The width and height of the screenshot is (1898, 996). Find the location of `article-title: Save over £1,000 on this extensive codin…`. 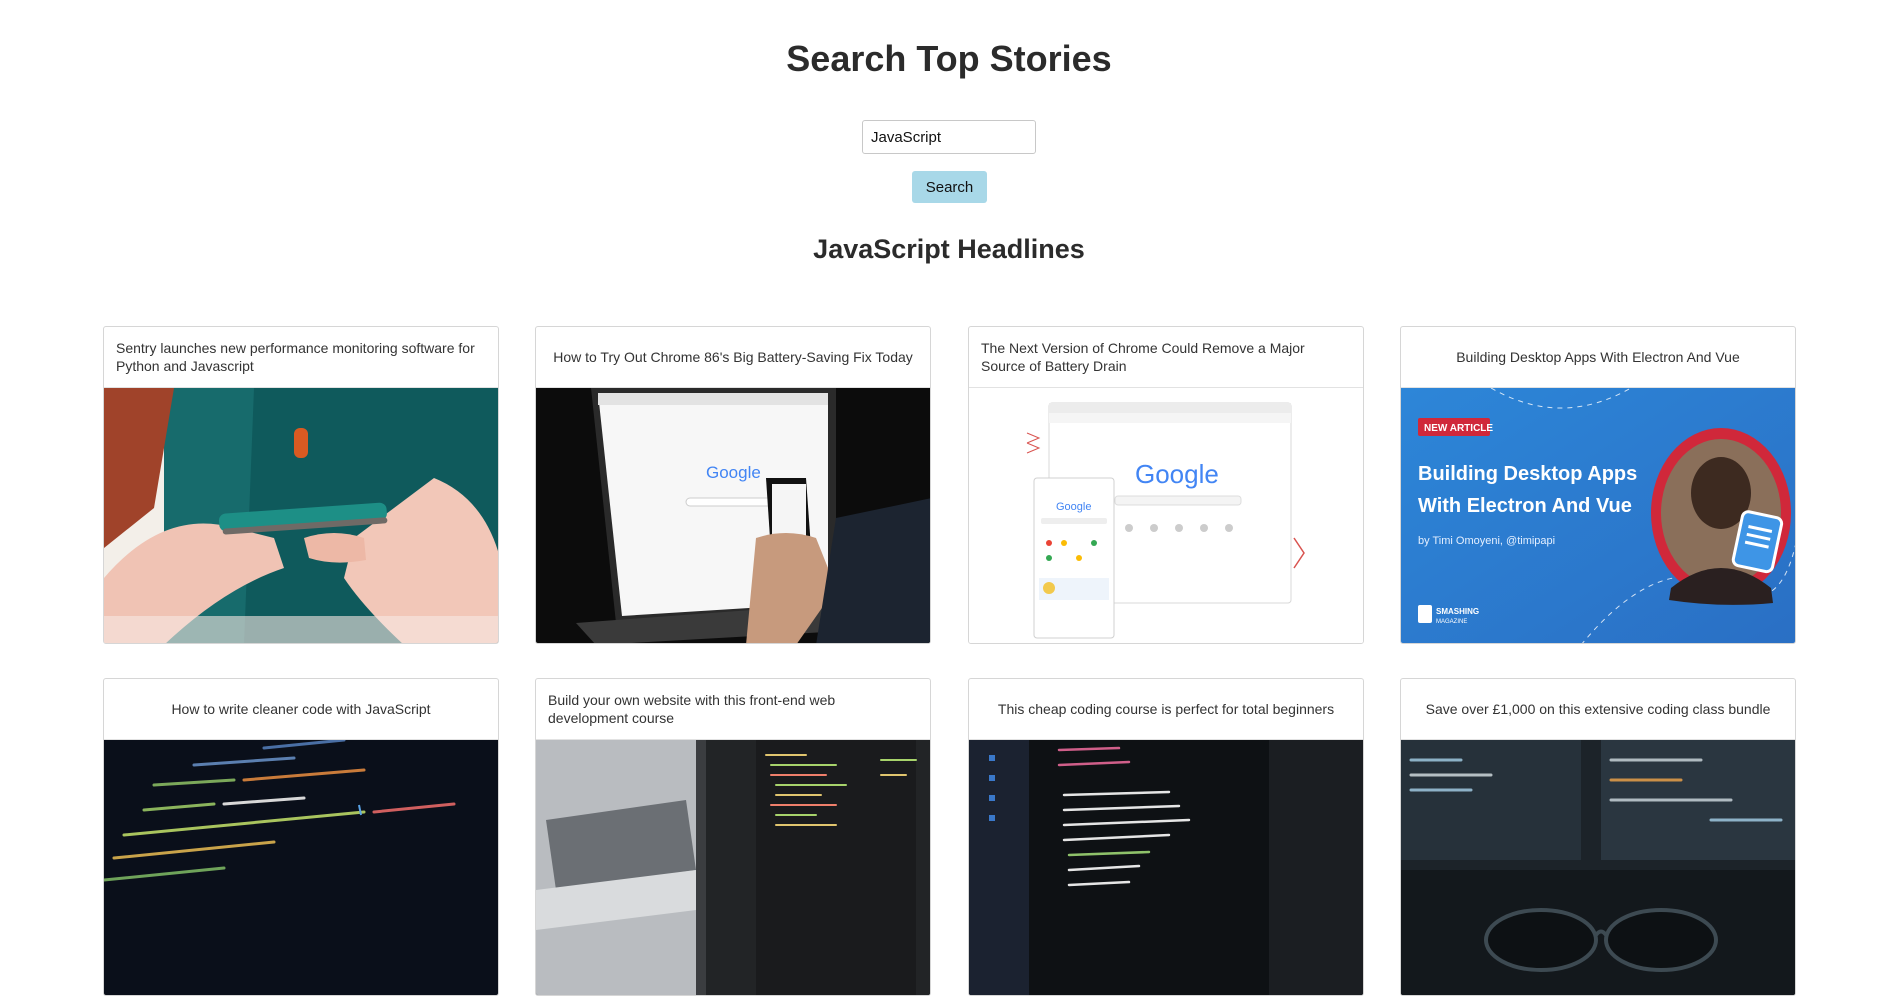

article-title: Save over £1,000 on this extensive codin… is located at coordinates (1598, 709).